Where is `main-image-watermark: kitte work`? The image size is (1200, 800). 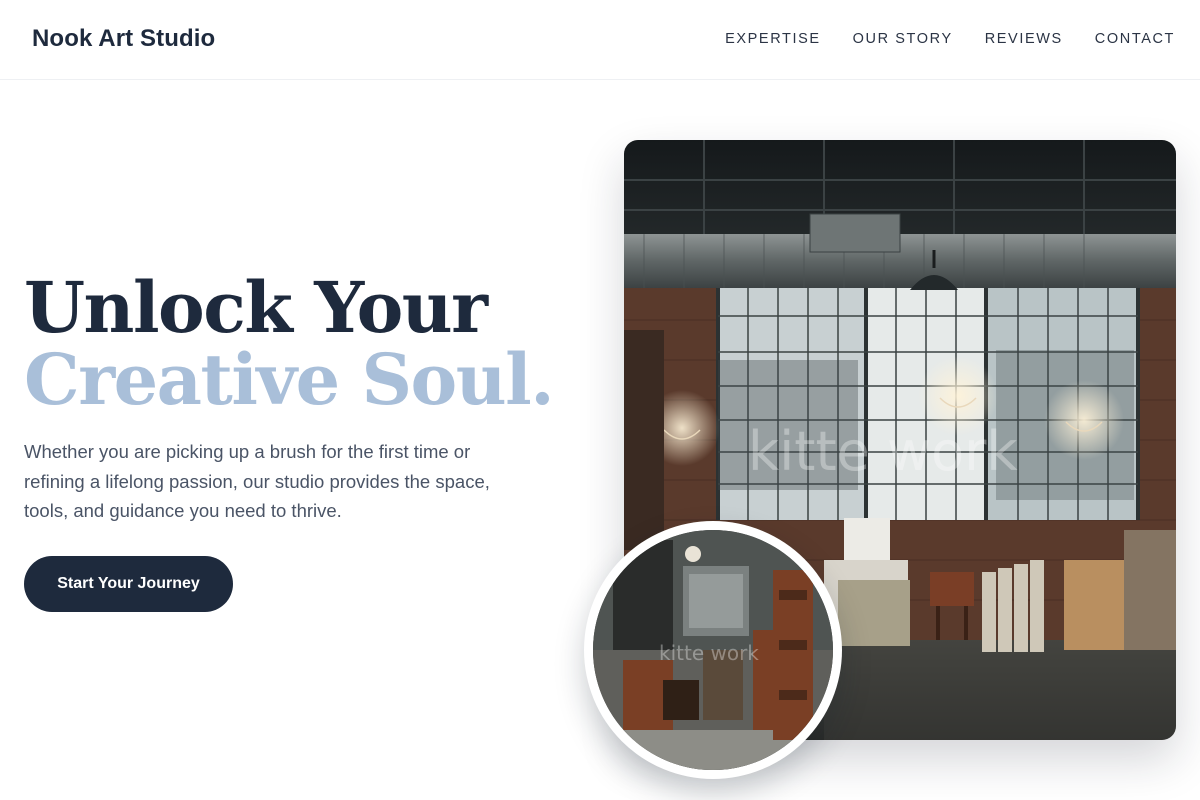
main-image-watermark: kitte work is located at coordinates (883, 451).